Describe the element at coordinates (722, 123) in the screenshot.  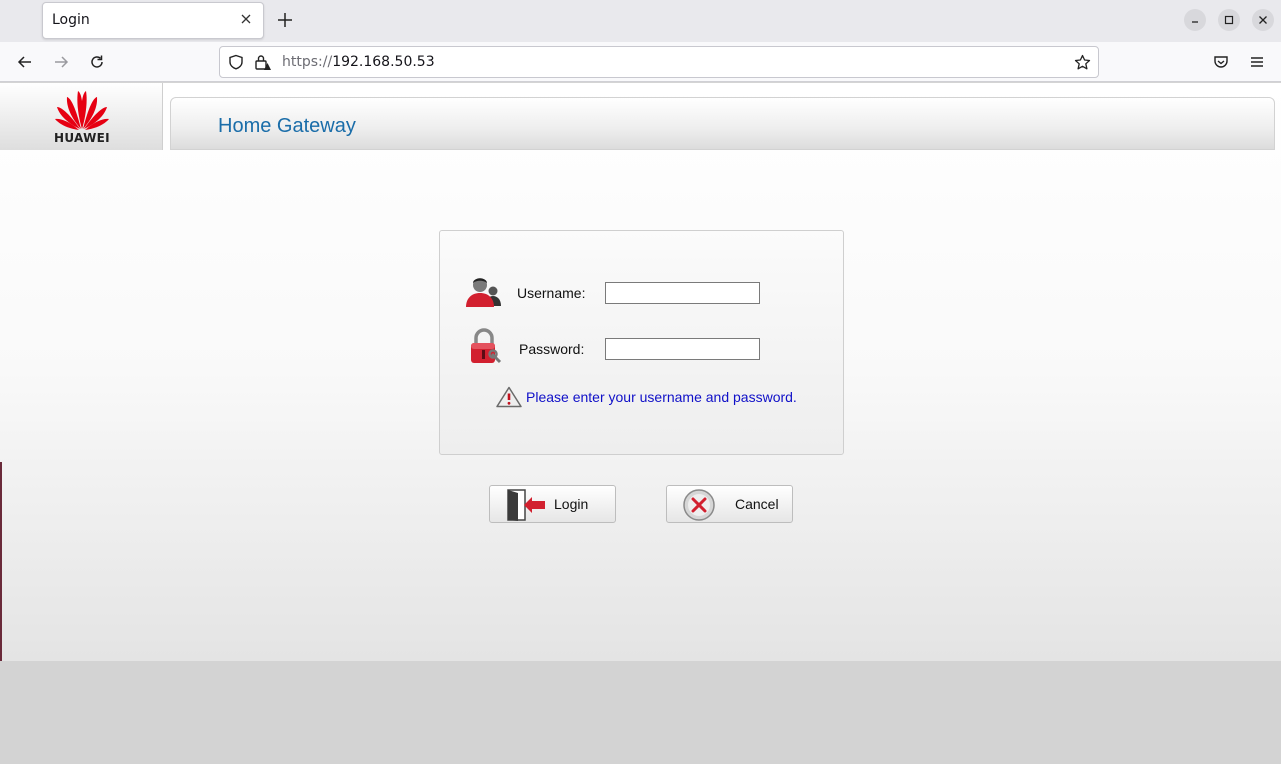
I see `header-bar: Home Gateway` at that location.